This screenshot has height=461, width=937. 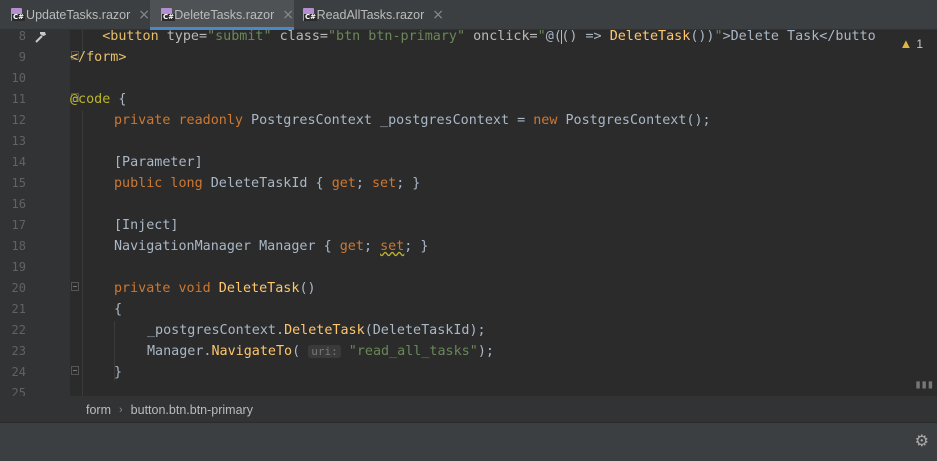 I want to click on line-number: 15, so click(x=18, y=183).